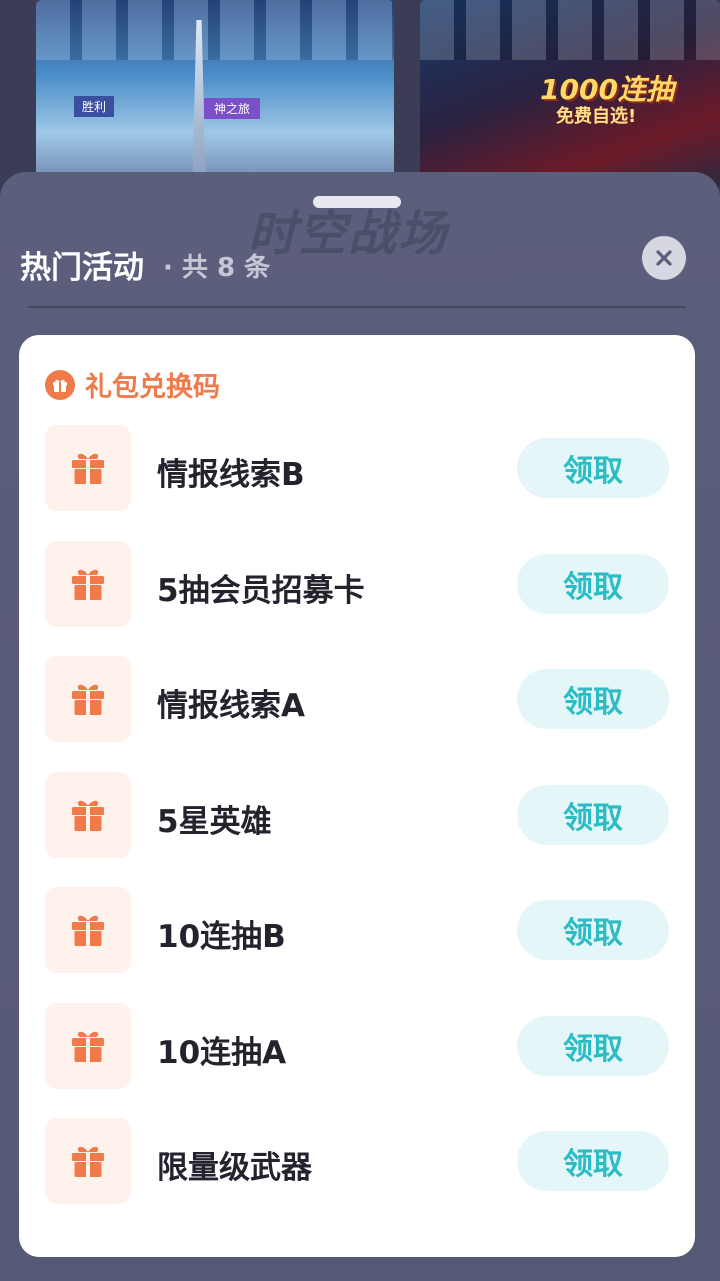 The width and height of the screenshot is (720, 1281). I want to click on gift-list-item: 情报线索A 领取, so click(357, 699).